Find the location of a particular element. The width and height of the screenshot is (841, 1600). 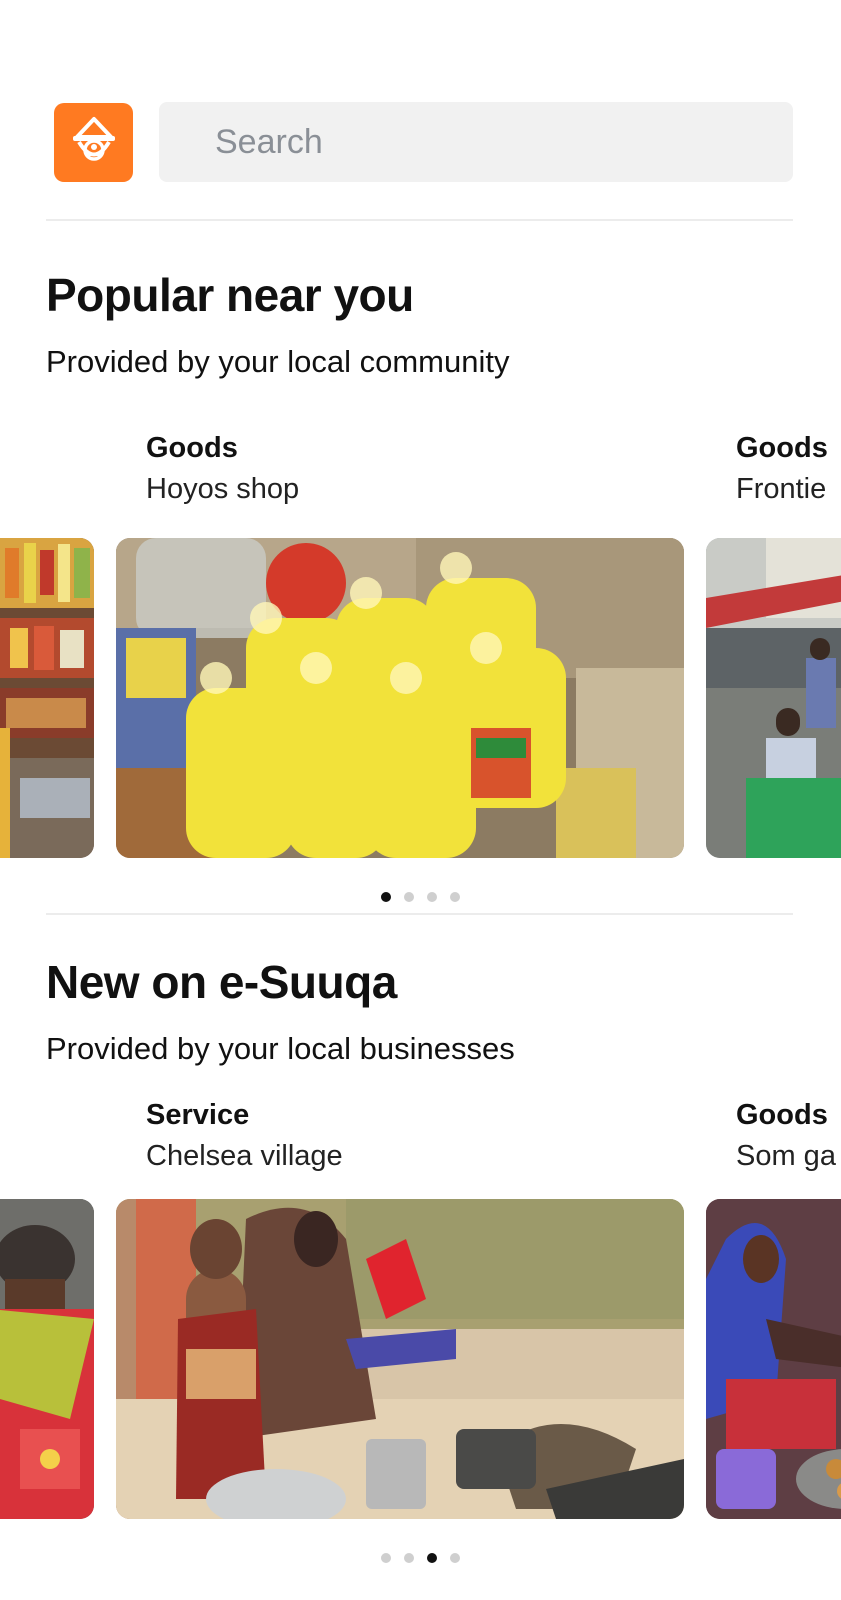

card-category: Service is located at coordinates (198, 1115).